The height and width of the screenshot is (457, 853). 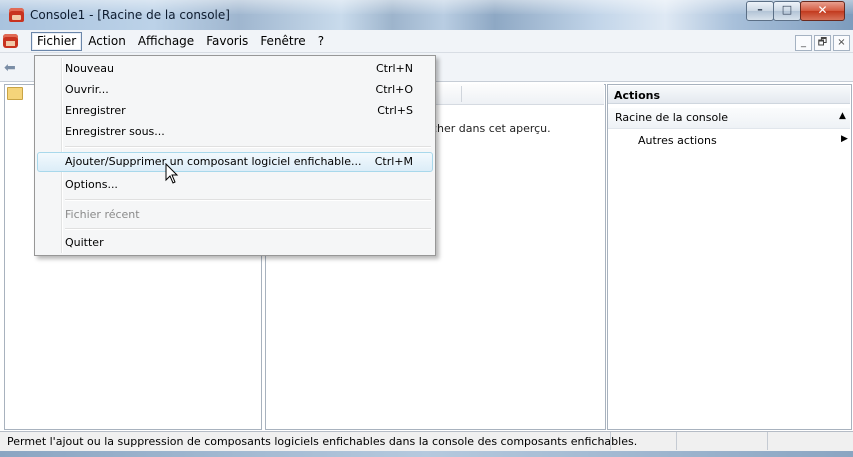 I want to click on mmc-app-icon, so click(x=16, y=15).